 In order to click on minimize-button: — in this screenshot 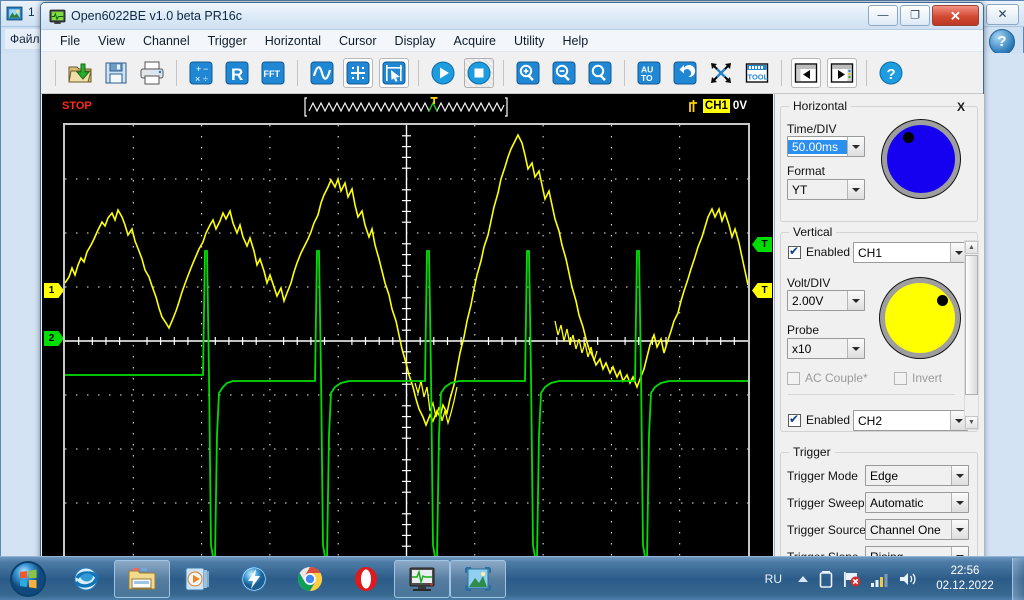, I will do `click(883, 15)`.